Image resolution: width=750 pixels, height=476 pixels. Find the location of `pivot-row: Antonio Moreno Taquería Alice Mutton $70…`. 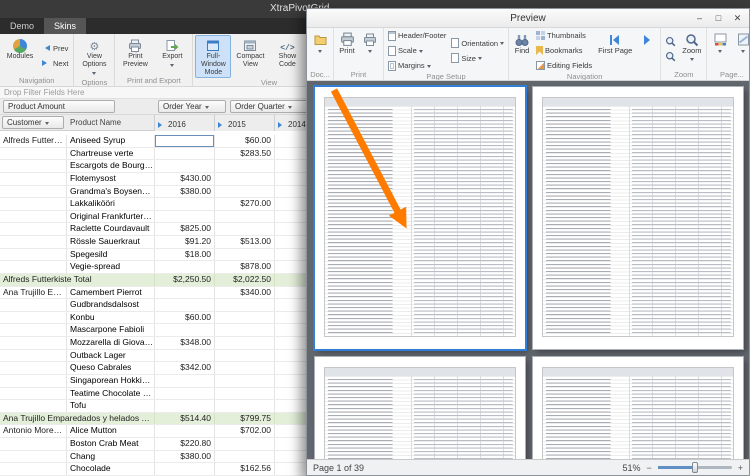

pivot-row: Antonio Moreno Taquería Alice Mutton $70… is located at coordinates (168, 431).